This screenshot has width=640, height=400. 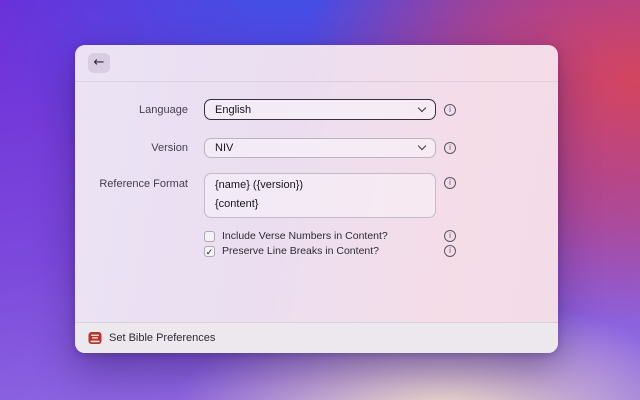 I want to click on language-label: Language, so click(x=163, y=109).